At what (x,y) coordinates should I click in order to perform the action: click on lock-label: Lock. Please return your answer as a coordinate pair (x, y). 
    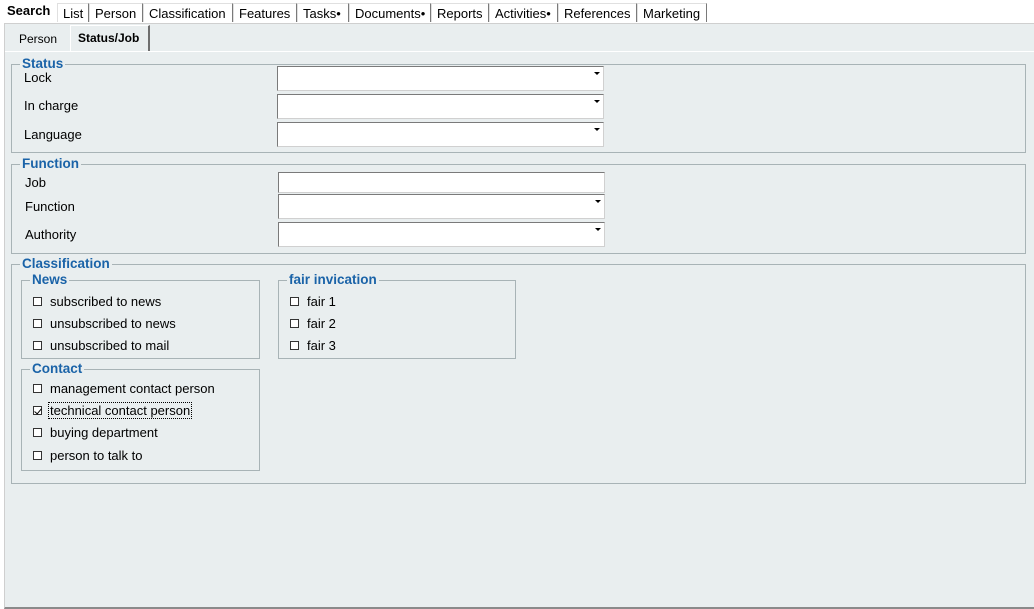
    Looking at the image, I should click on (38, 77).